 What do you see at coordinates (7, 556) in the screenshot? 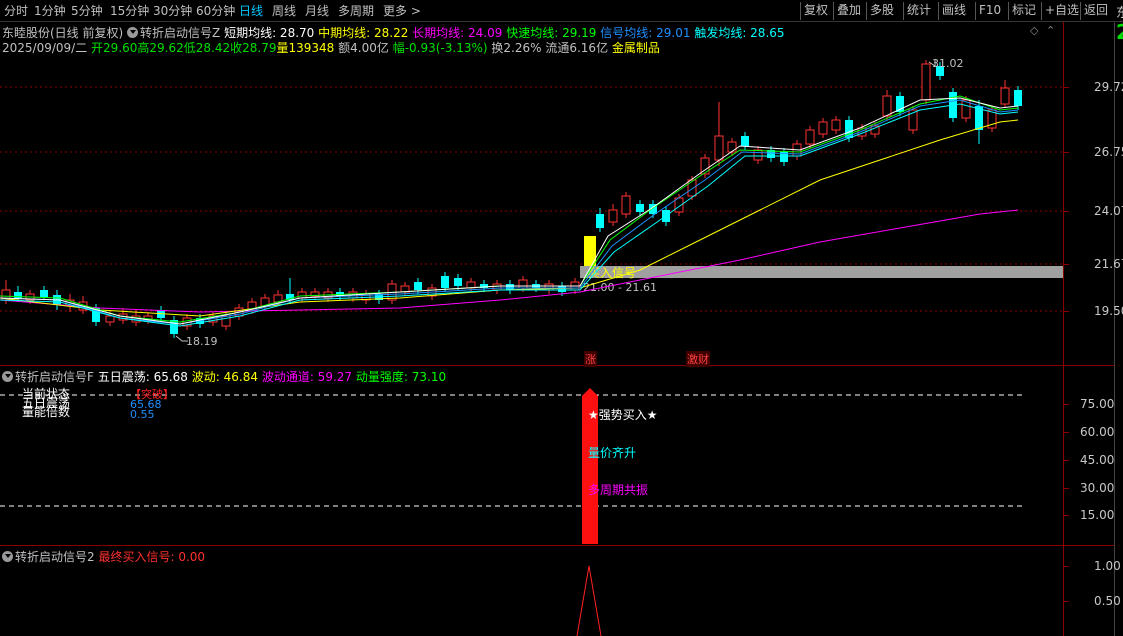
I see `panel-2-dropdown-icon` at bounding box center [7, 556].